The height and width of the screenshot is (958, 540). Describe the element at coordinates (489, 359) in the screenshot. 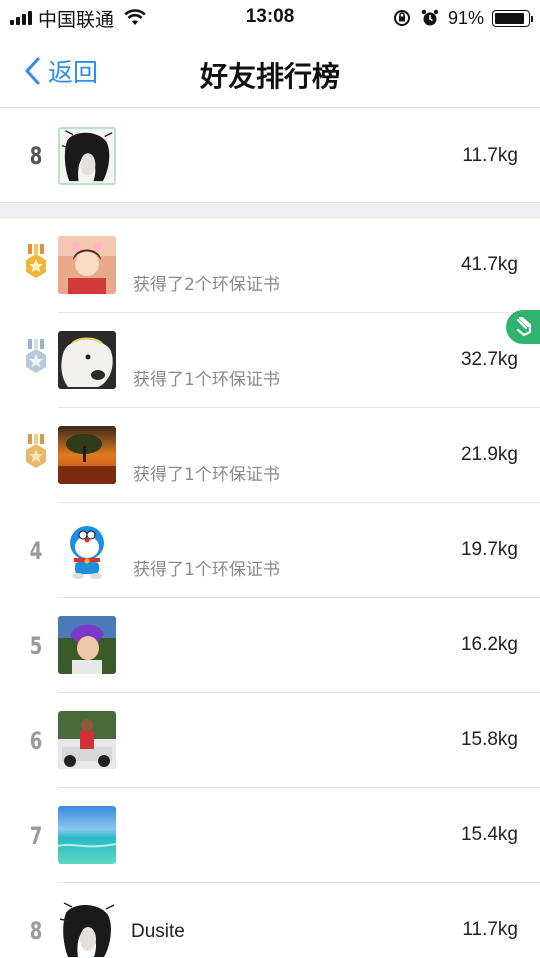

I see `weight-value: 32.7kg` at that location.